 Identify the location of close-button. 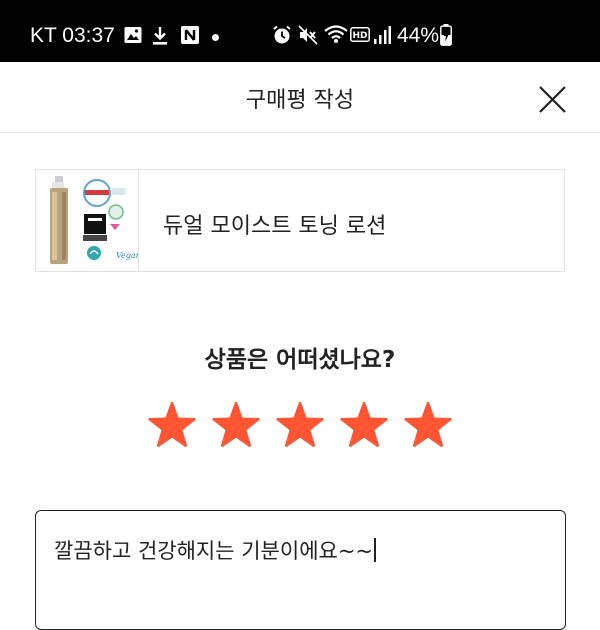
(553, 100).